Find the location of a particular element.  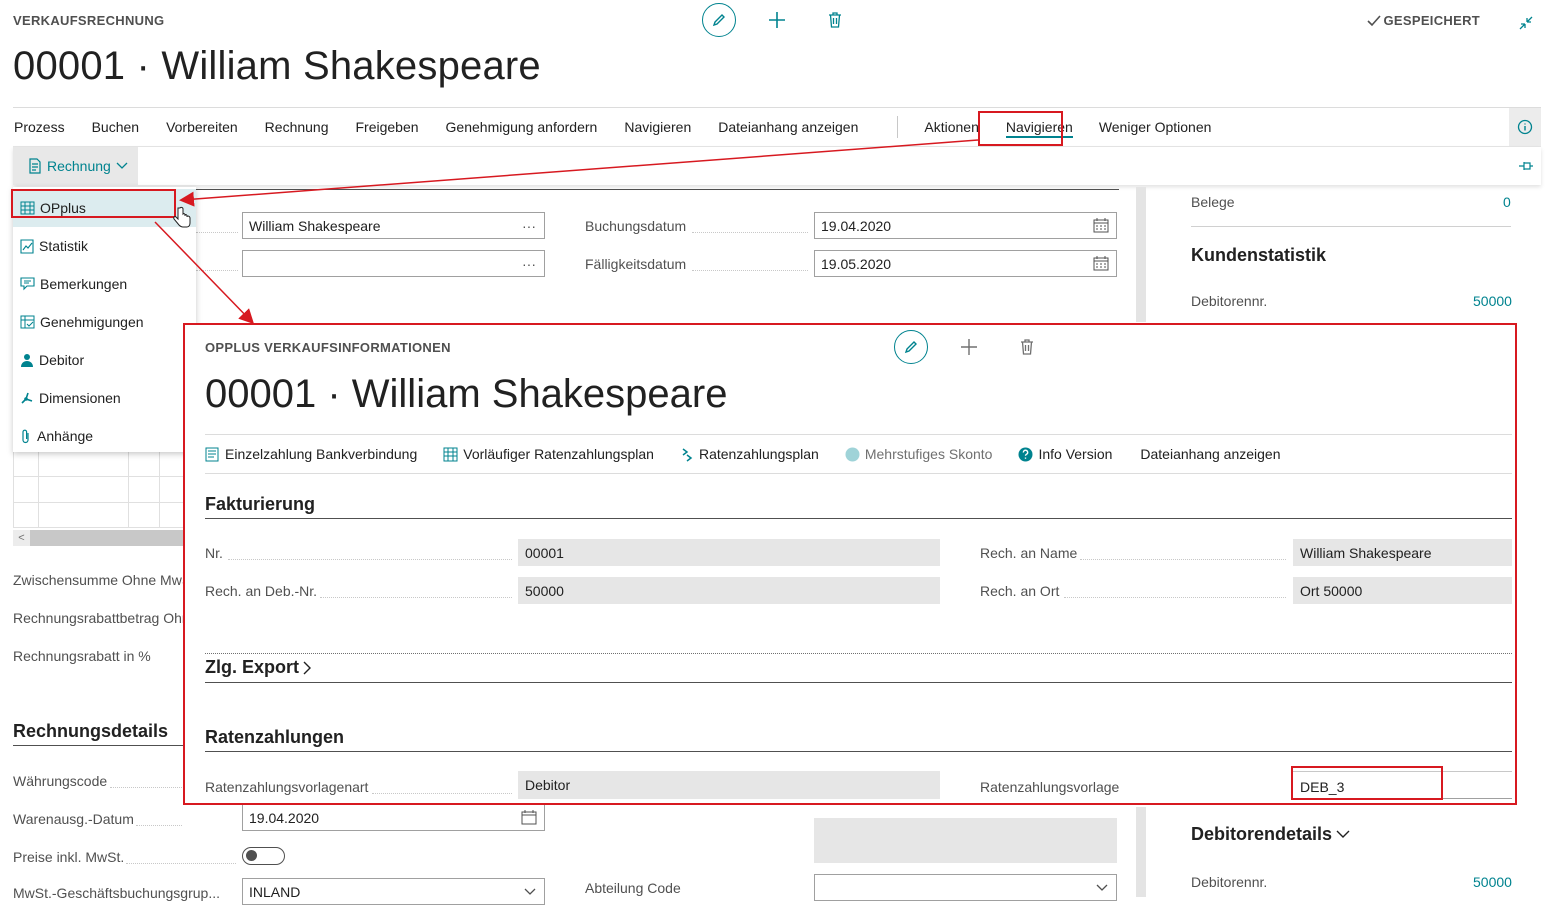

hand-cursor-icon is located at coordinates (182, 217).